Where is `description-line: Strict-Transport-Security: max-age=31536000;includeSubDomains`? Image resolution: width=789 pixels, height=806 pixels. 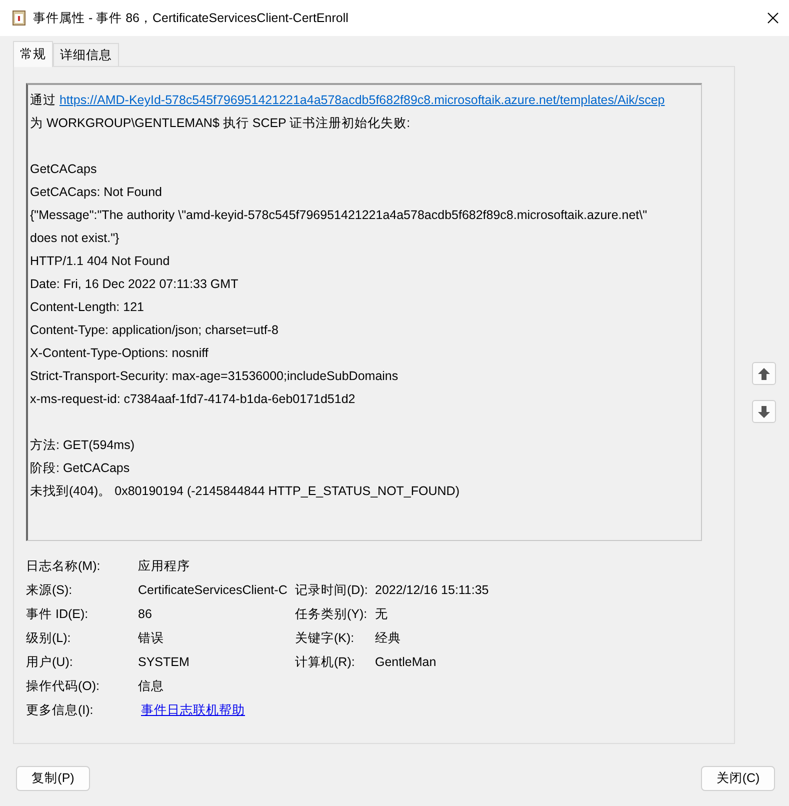
description-line: Strict-Transport-Security: max-age=31536000;includeSubDomains is located at coordinates (215, 376).